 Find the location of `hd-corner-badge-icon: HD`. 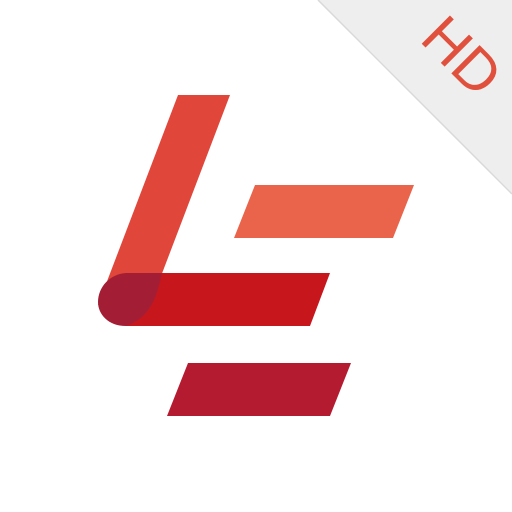

hd-corner-badge-icon: HD is located at coordinates (414, 97).